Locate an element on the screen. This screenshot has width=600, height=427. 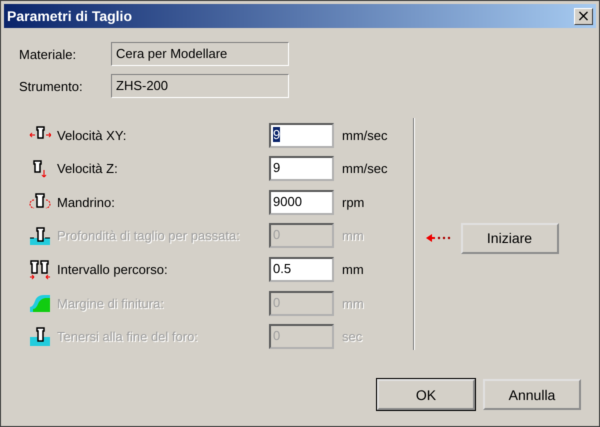
unit-label: mm is located at coordinates (353, 270).